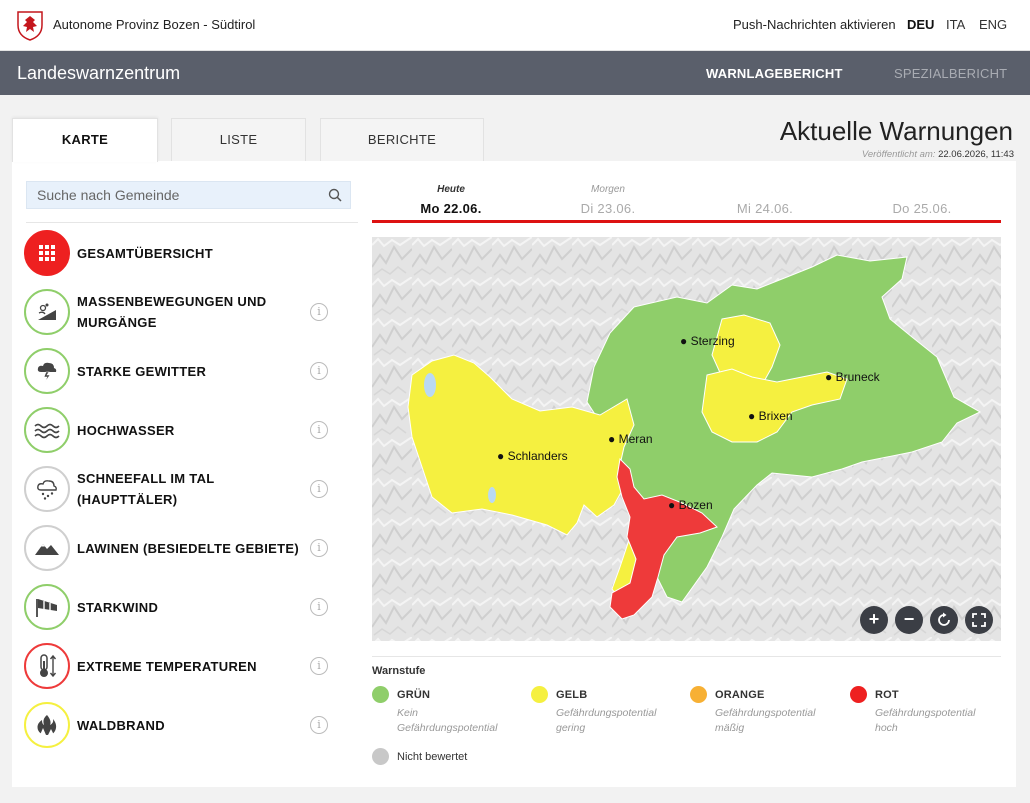 The height and width of the screenshot is (803, 1030). I want to click on hazard-extreme-temperaturen: EXTREME TEMPERATUREN i, so click(179, 667).